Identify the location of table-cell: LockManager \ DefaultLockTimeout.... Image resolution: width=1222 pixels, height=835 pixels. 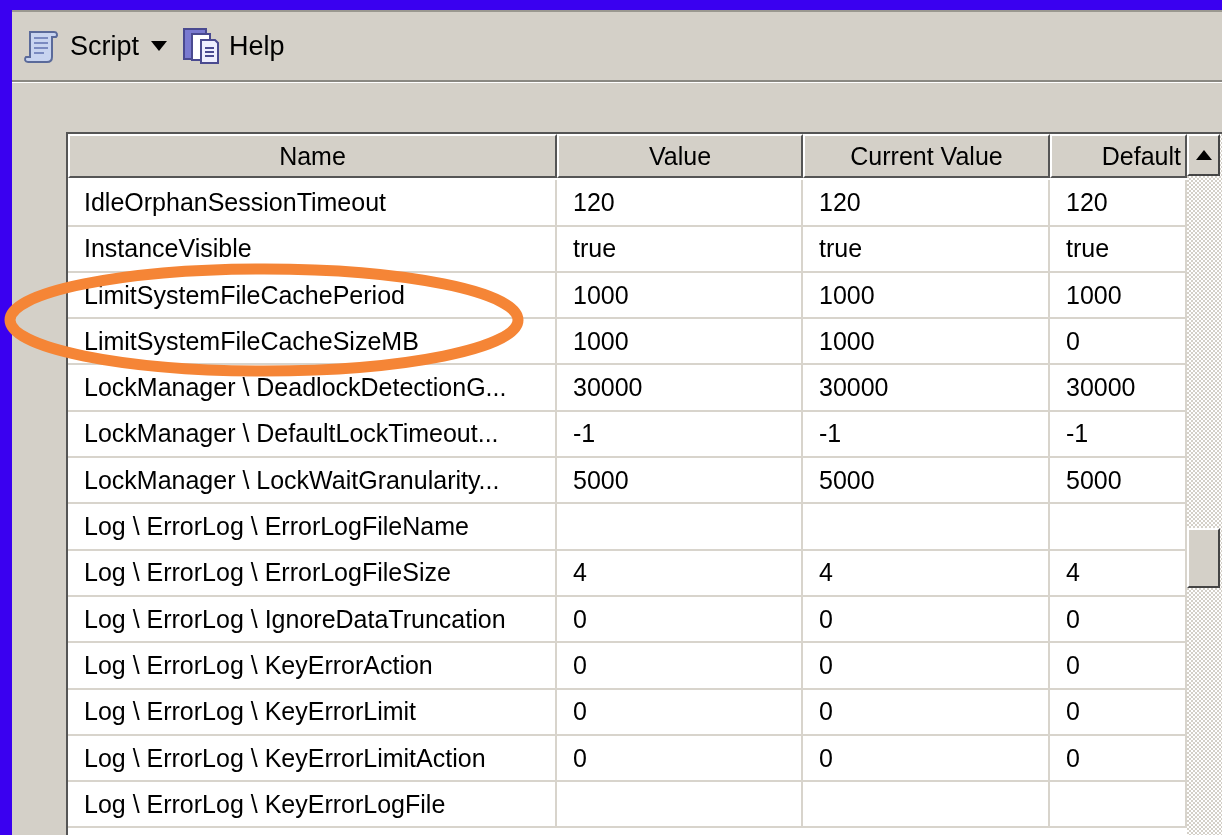
(312, 435).